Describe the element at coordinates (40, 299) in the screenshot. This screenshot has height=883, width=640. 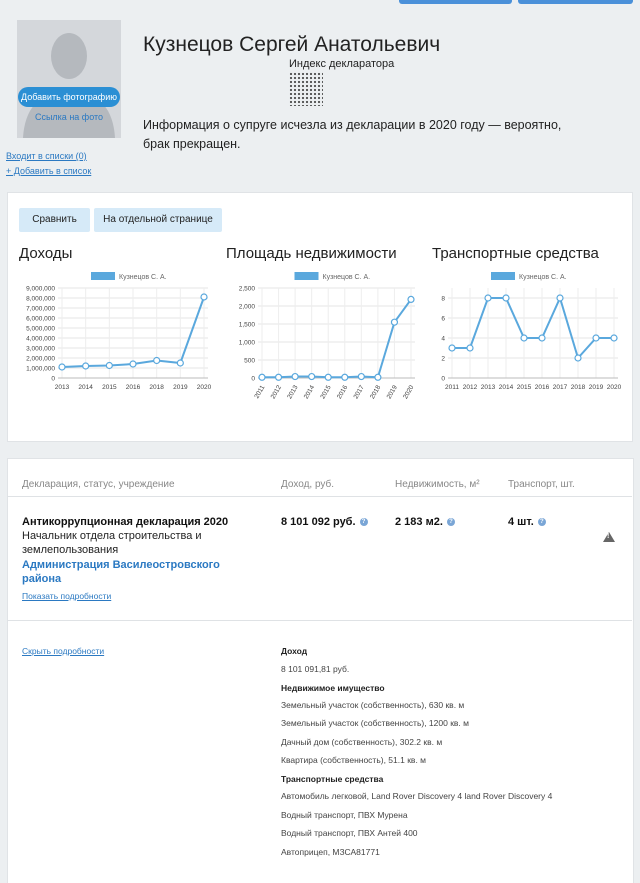
I see `y-tick-label: 8,000,000` at that location.